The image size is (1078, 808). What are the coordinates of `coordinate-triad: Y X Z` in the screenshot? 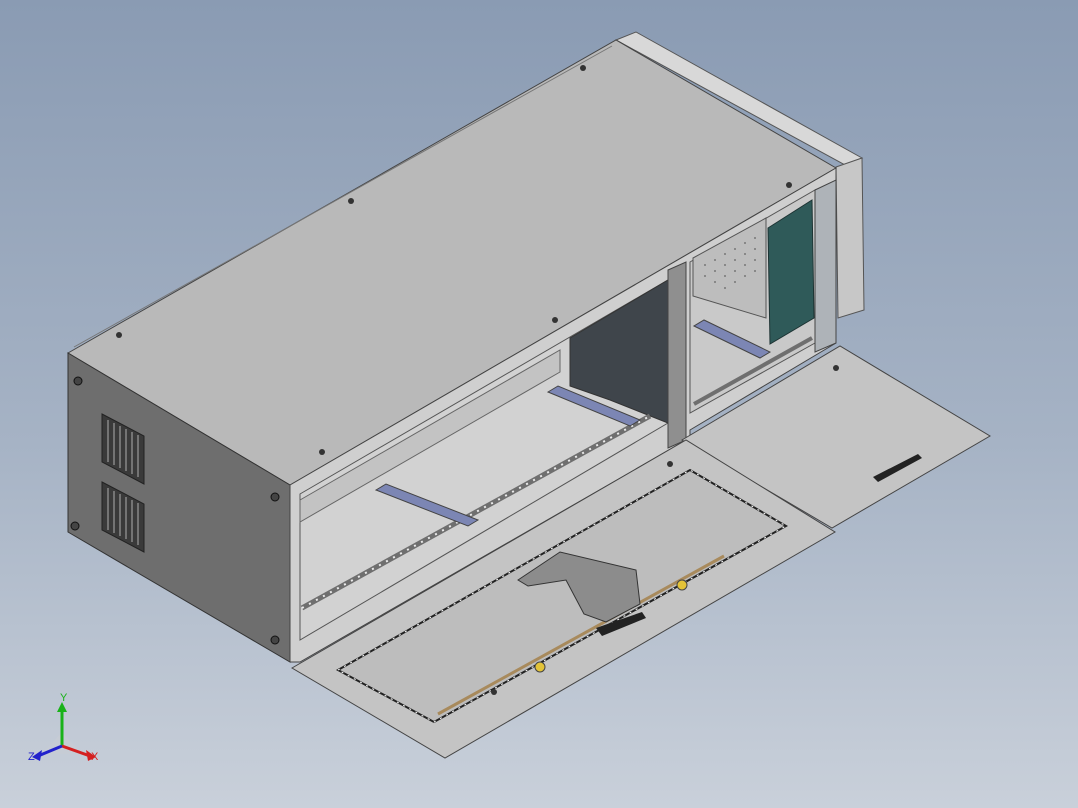 It's located at (66, 731).